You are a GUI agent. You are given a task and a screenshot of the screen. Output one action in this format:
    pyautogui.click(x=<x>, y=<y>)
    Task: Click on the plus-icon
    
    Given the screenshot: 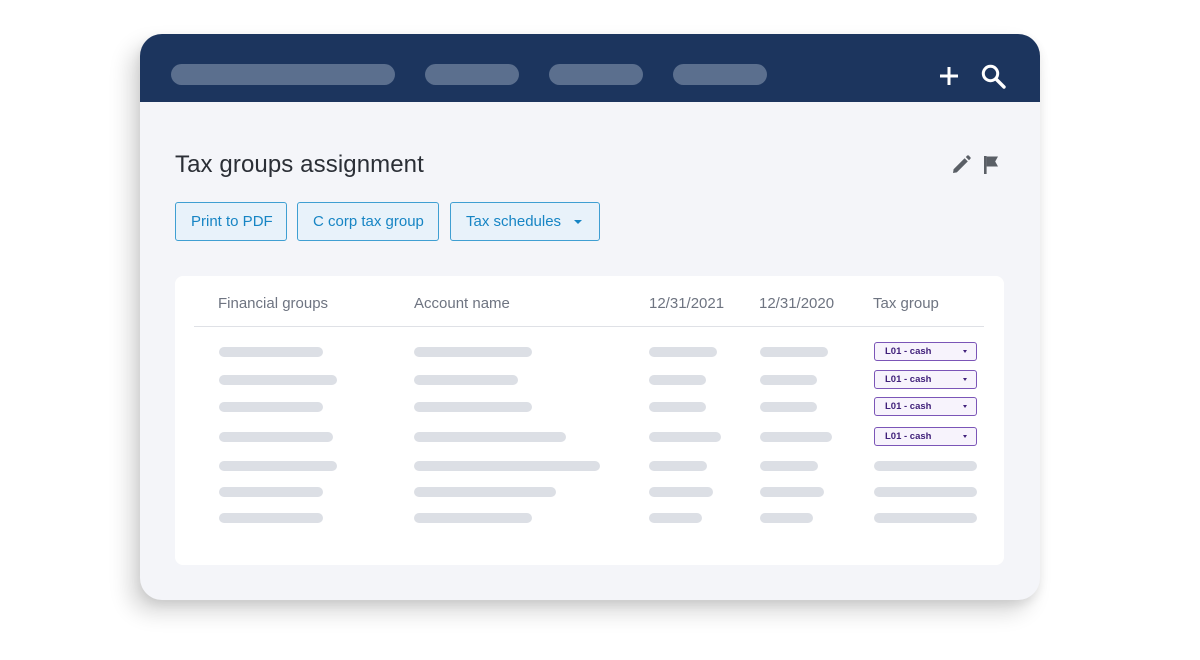 What is the action you would take?
    pyautogui.click(x=949, y=76)
    